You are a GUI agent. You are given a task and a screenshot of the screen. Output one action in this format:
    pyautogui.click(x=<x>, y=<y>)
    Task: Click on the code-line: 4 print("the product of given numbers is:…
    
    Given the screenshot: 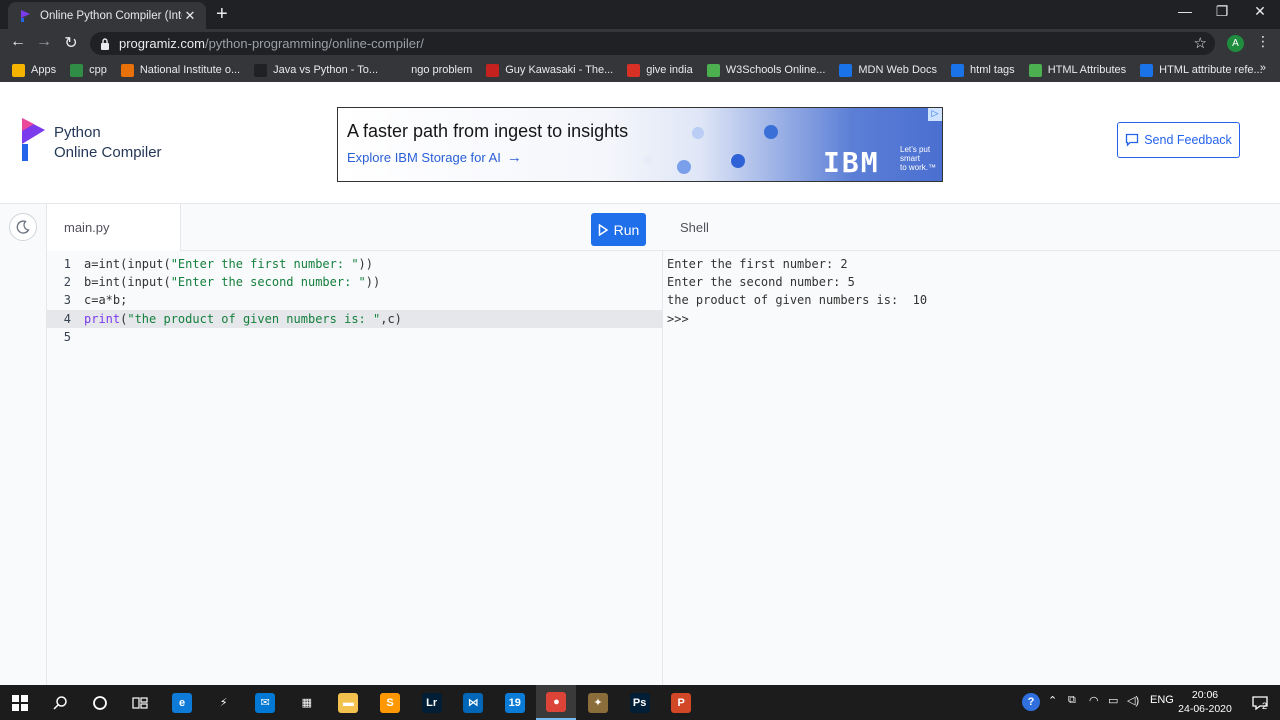 What is the action you would take?
    pyautogui.click(x=355, y=318)
    